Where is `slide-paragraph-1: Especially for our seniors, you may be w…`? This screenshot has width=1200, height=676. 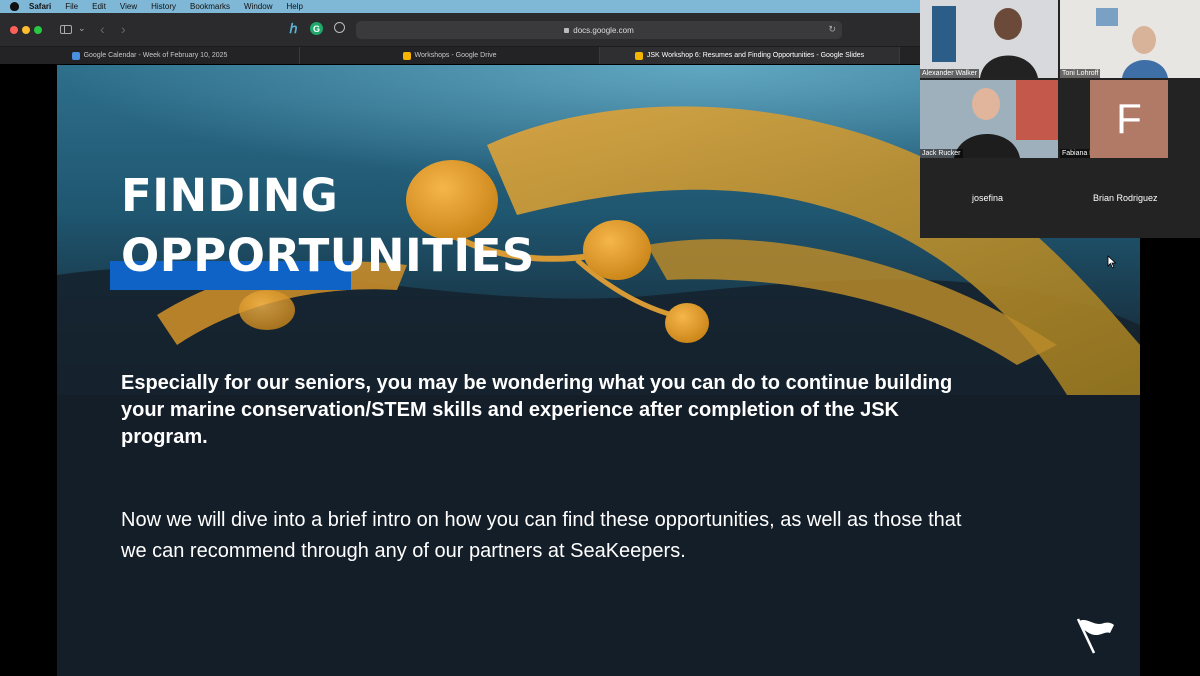 slide-paragraph-1: Especially for our seniors, you may be w… is located at coordinates (537, 410).